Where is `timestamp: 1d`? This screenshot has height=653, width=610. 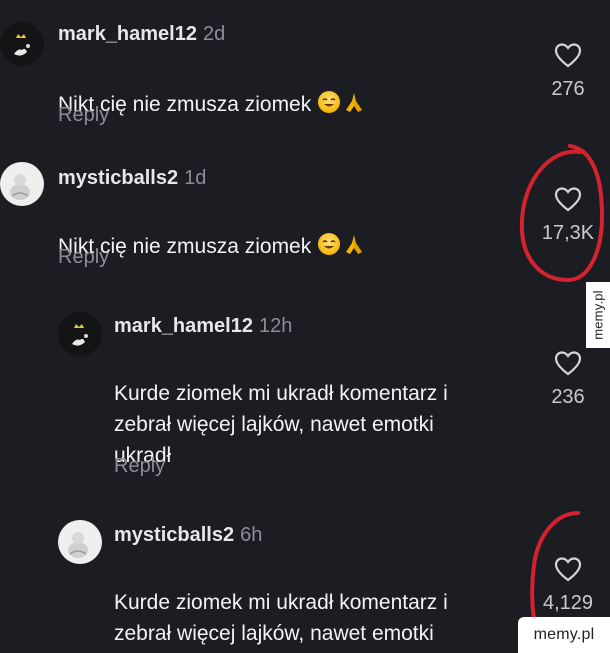 timestamp: 1d is located at coordinates (195, 178).